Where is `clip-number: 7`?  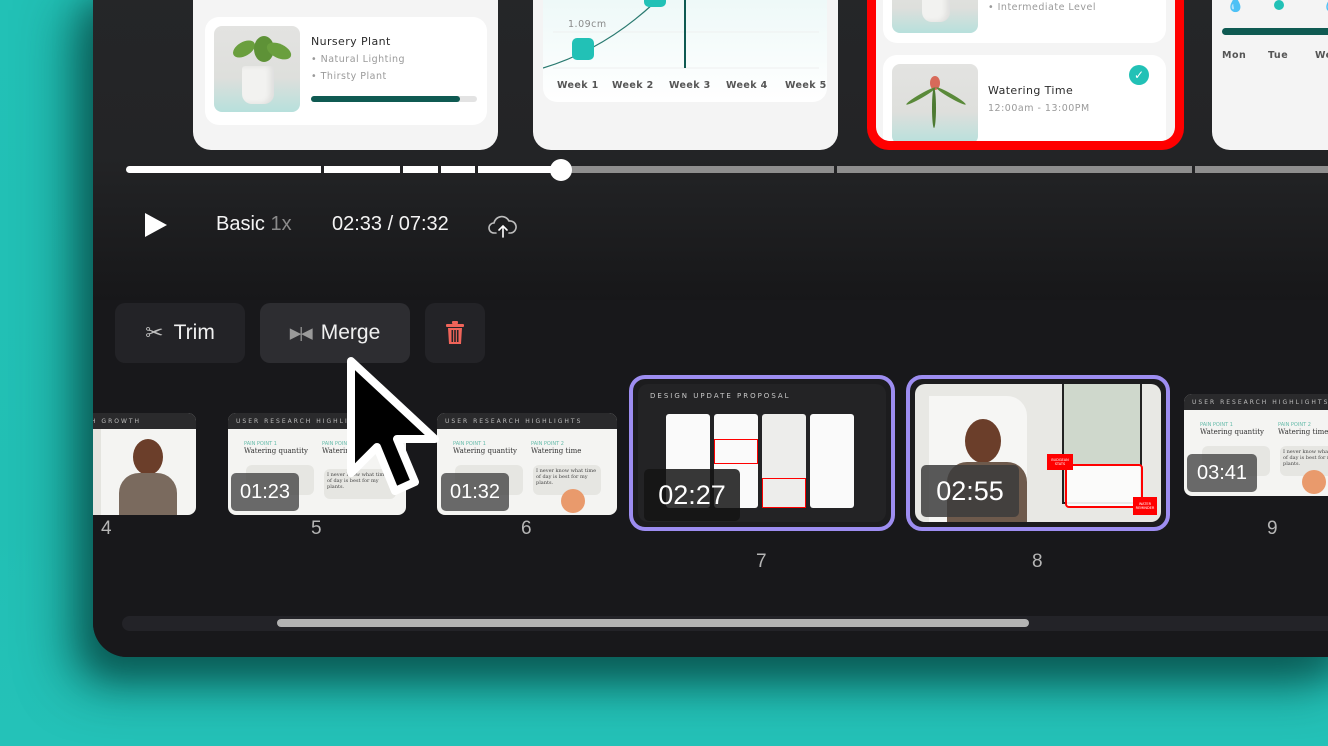
clip-number: 7 is located at coordinates (761, 561).